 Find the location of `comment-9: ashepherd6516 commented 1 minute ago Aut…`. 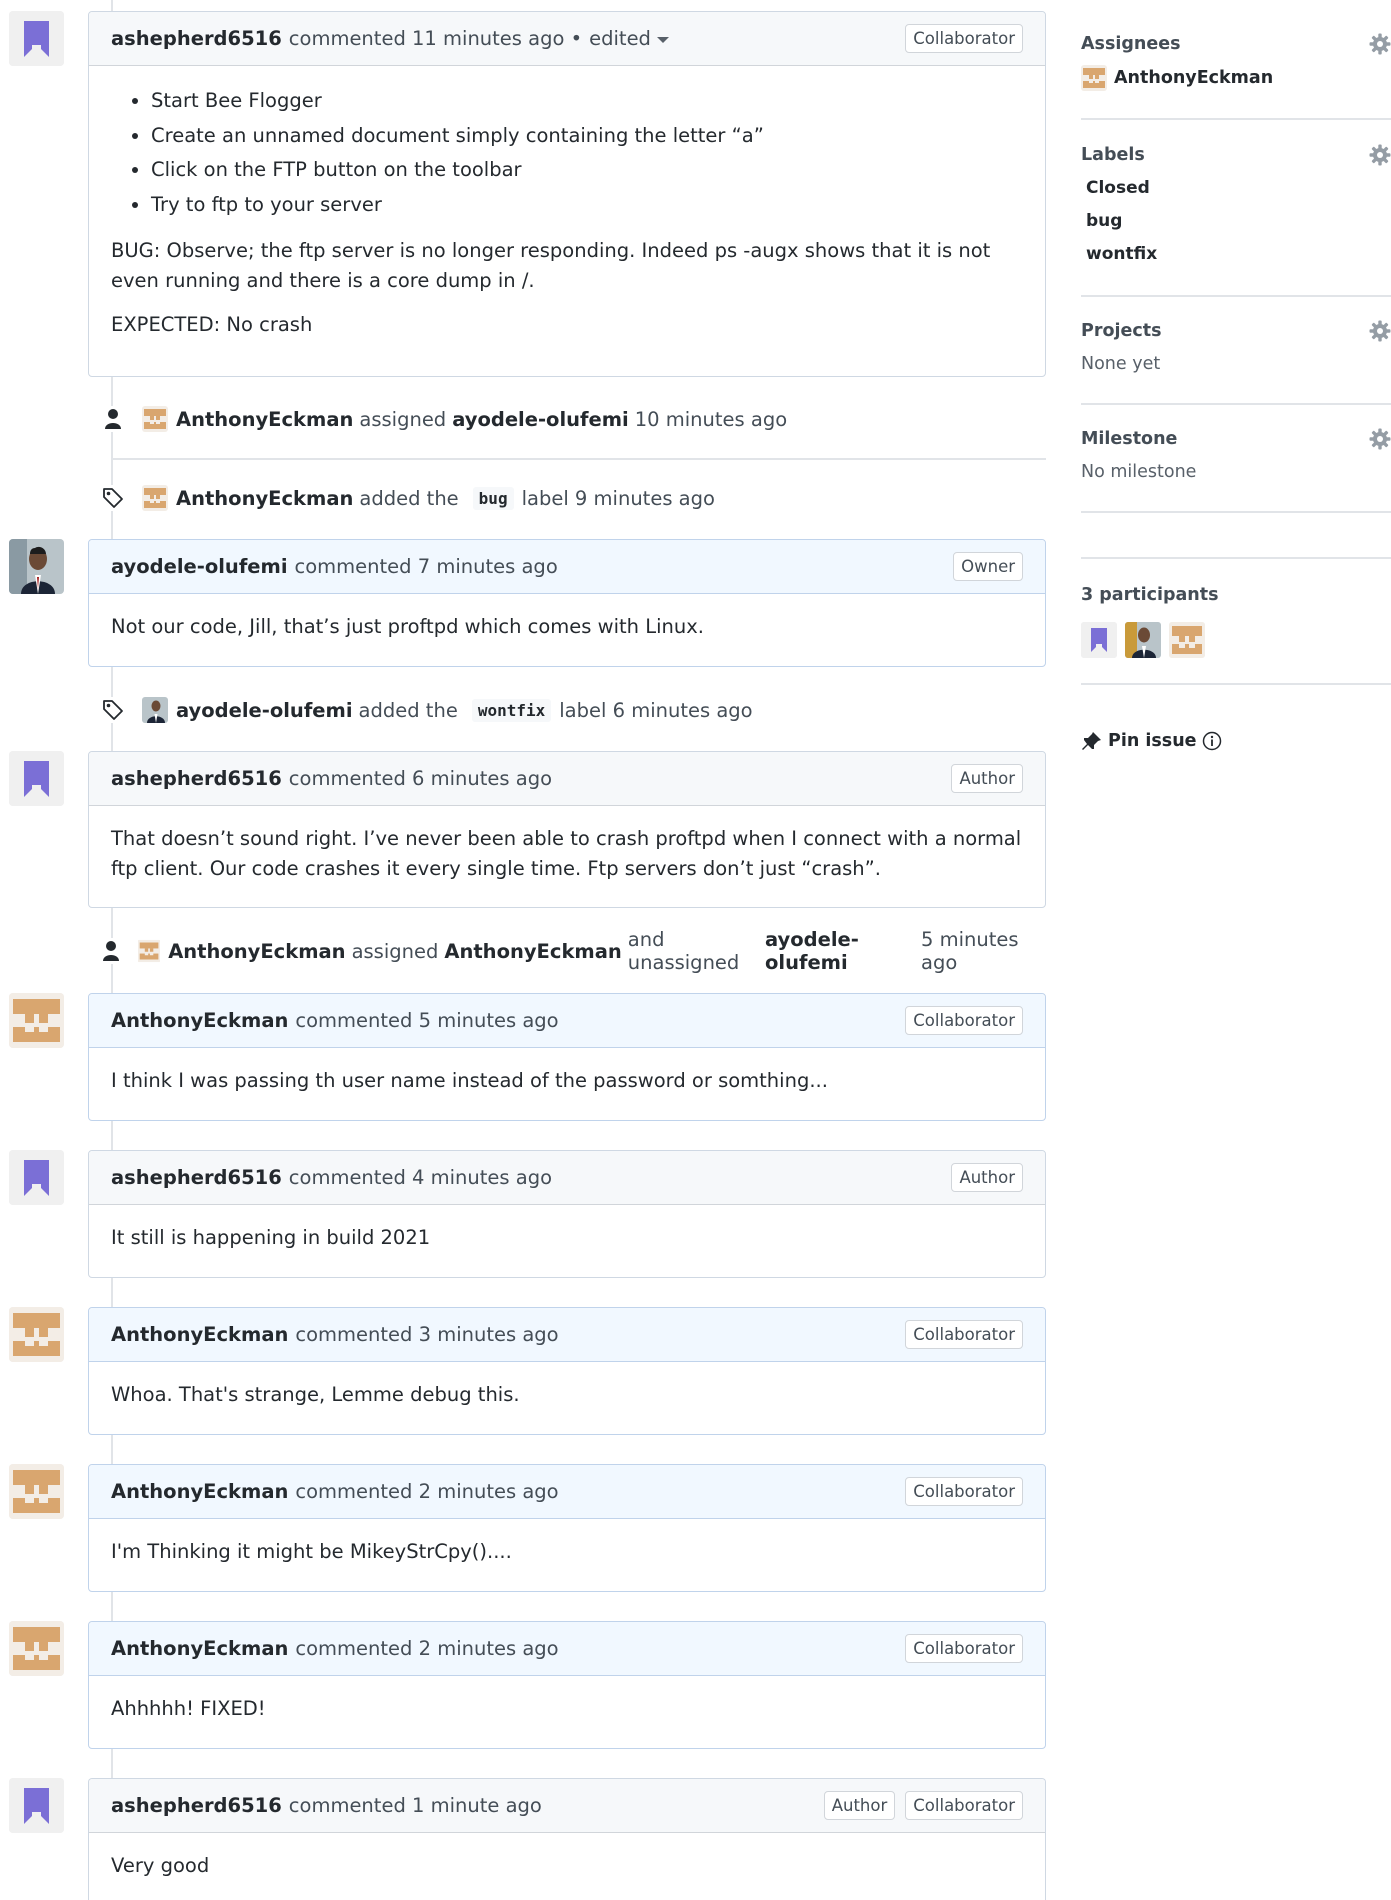

comment-9: ashepherd6516 commented 1 minute ago Aut… is located at coordinates (567, 1839).